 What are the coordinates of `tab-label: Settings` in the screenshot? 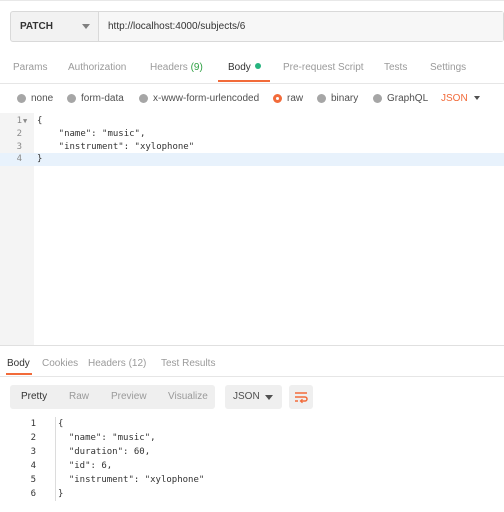 It's located at (448, 67).